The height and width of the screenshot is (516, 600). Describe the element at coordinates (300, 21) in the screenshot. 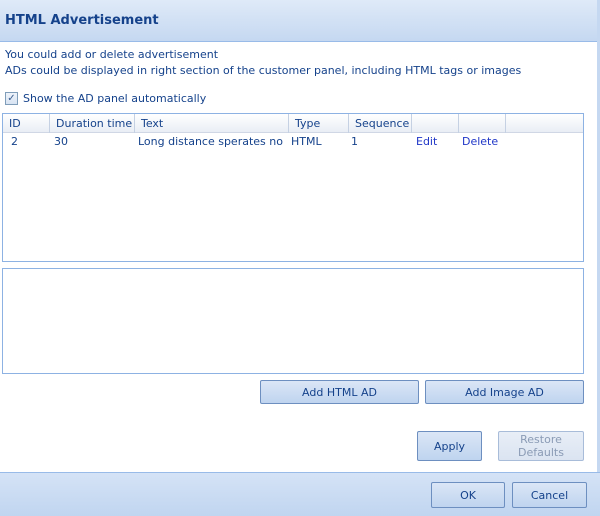

I see `dialog-header: HTML Advertisement` at that location.